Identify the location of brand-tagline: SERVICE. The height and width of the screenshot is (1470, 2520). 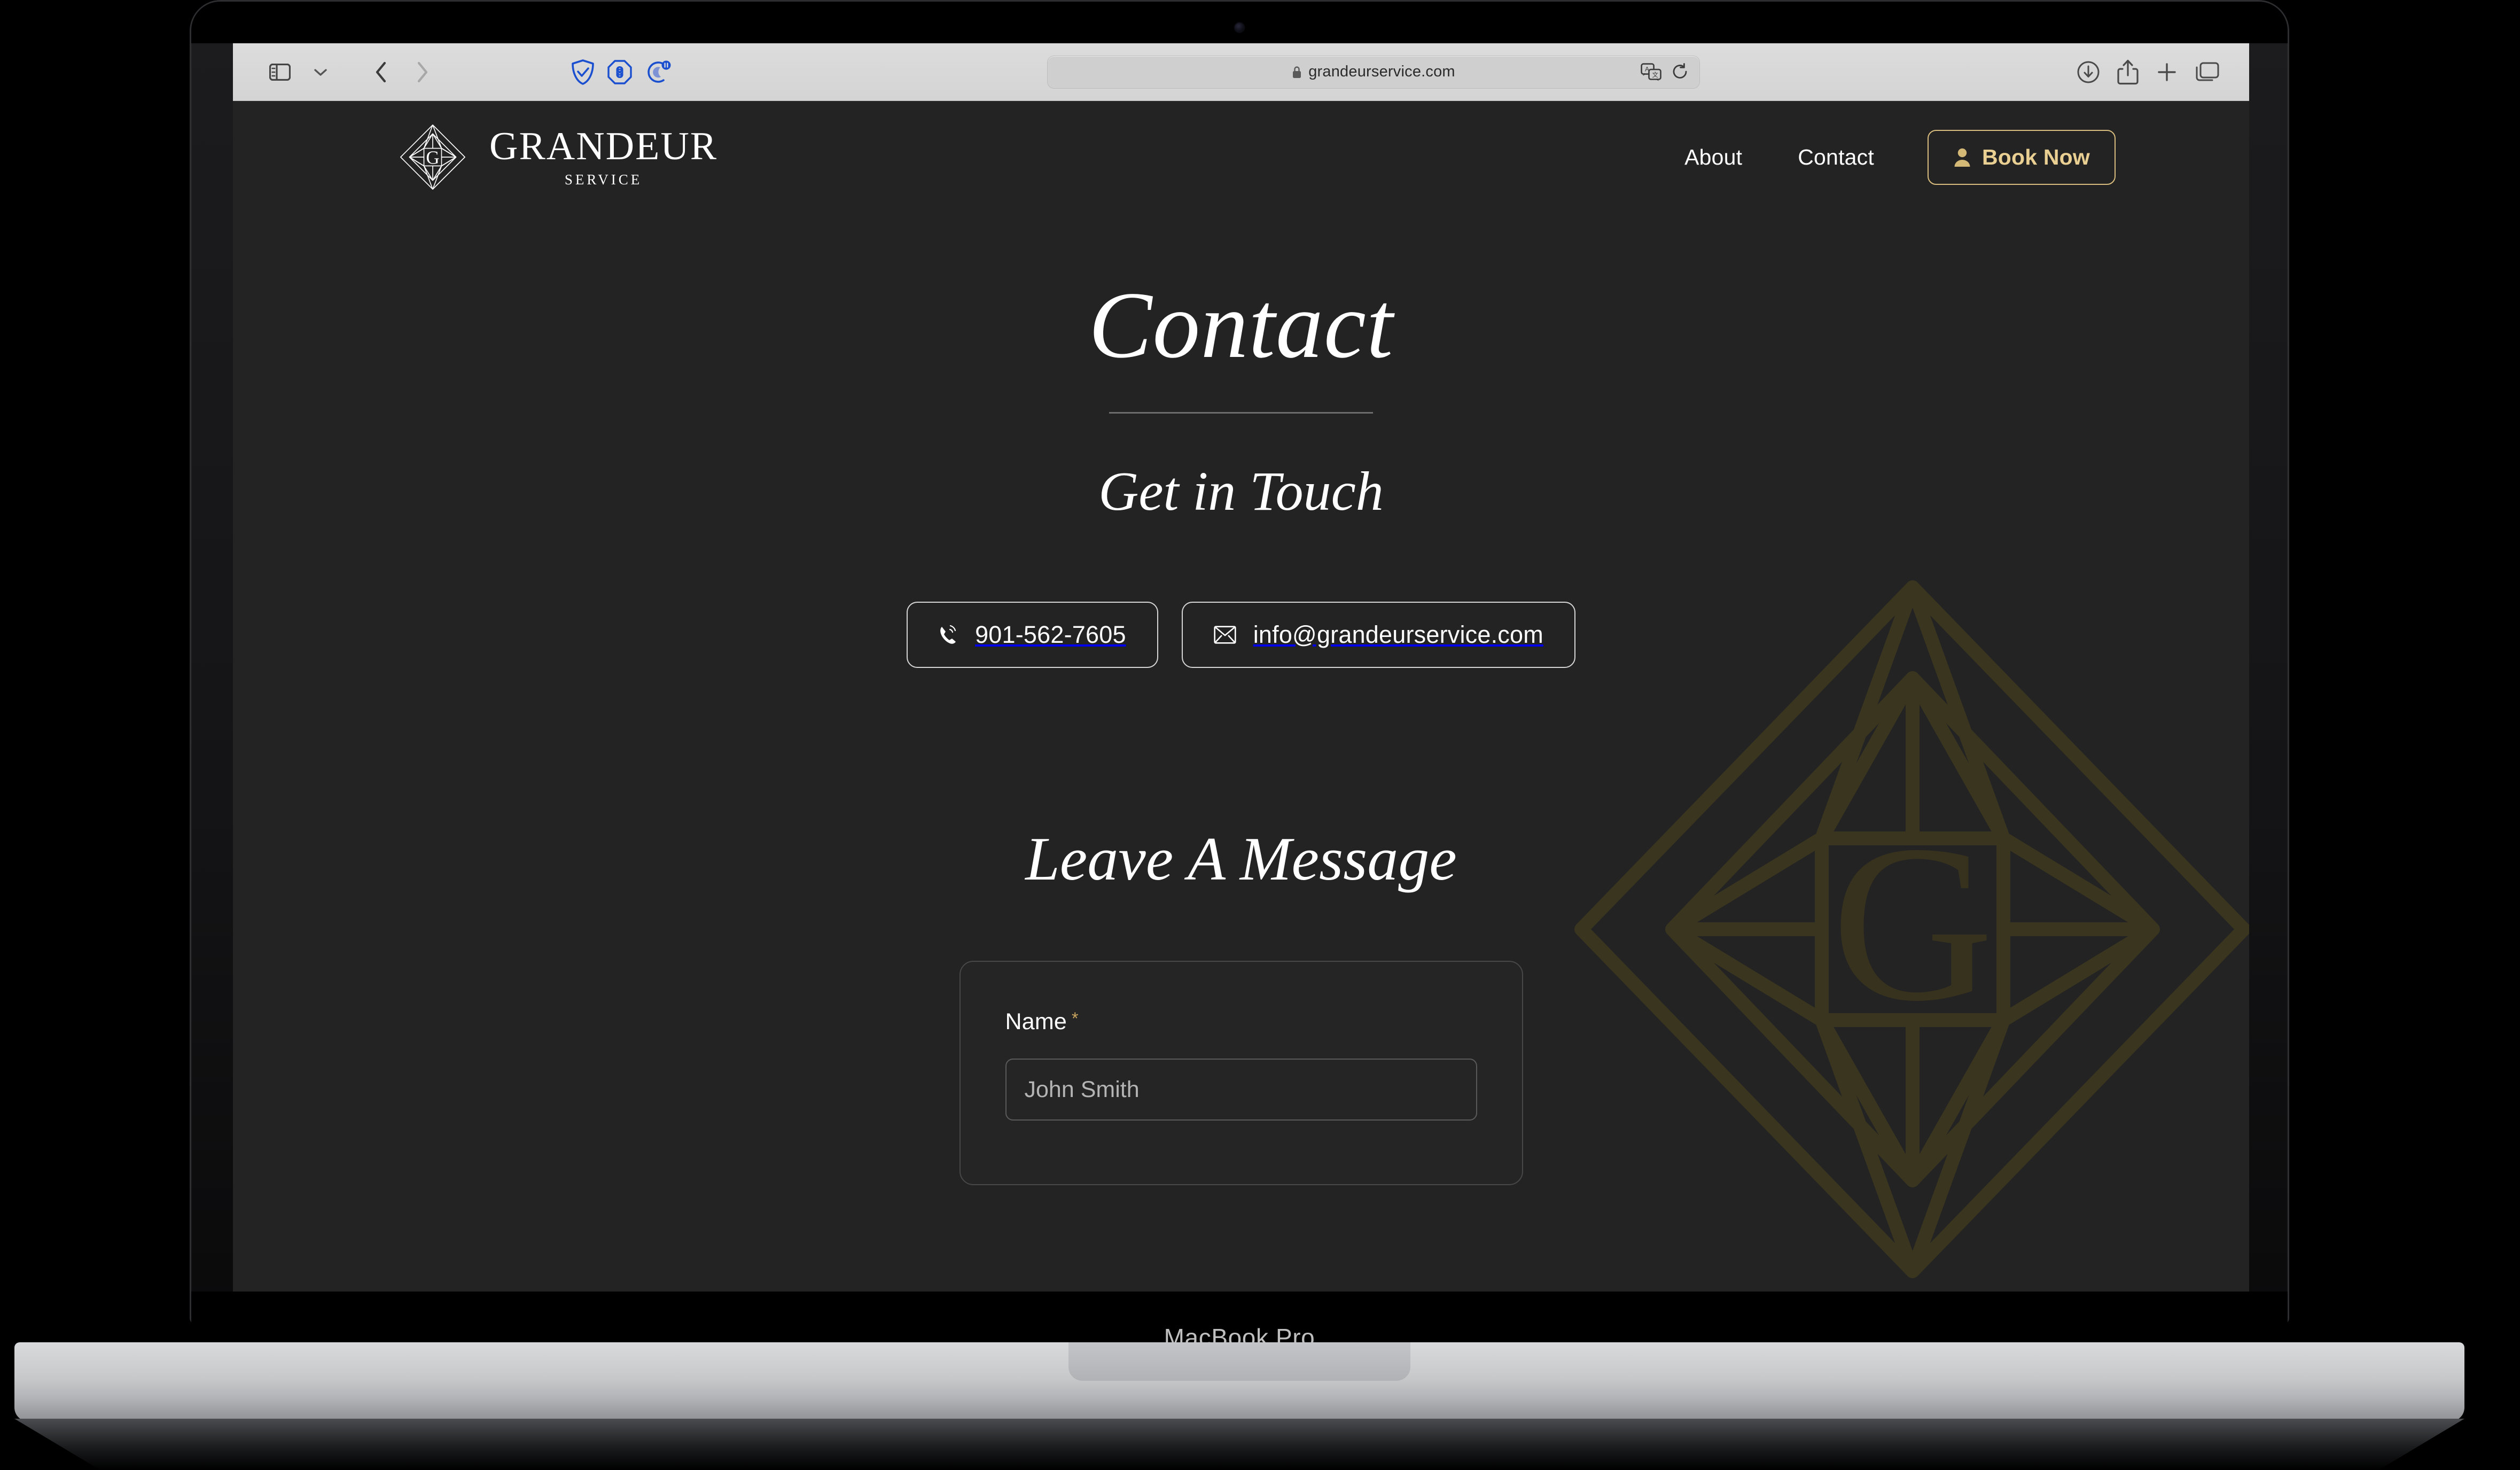
(603, 179).